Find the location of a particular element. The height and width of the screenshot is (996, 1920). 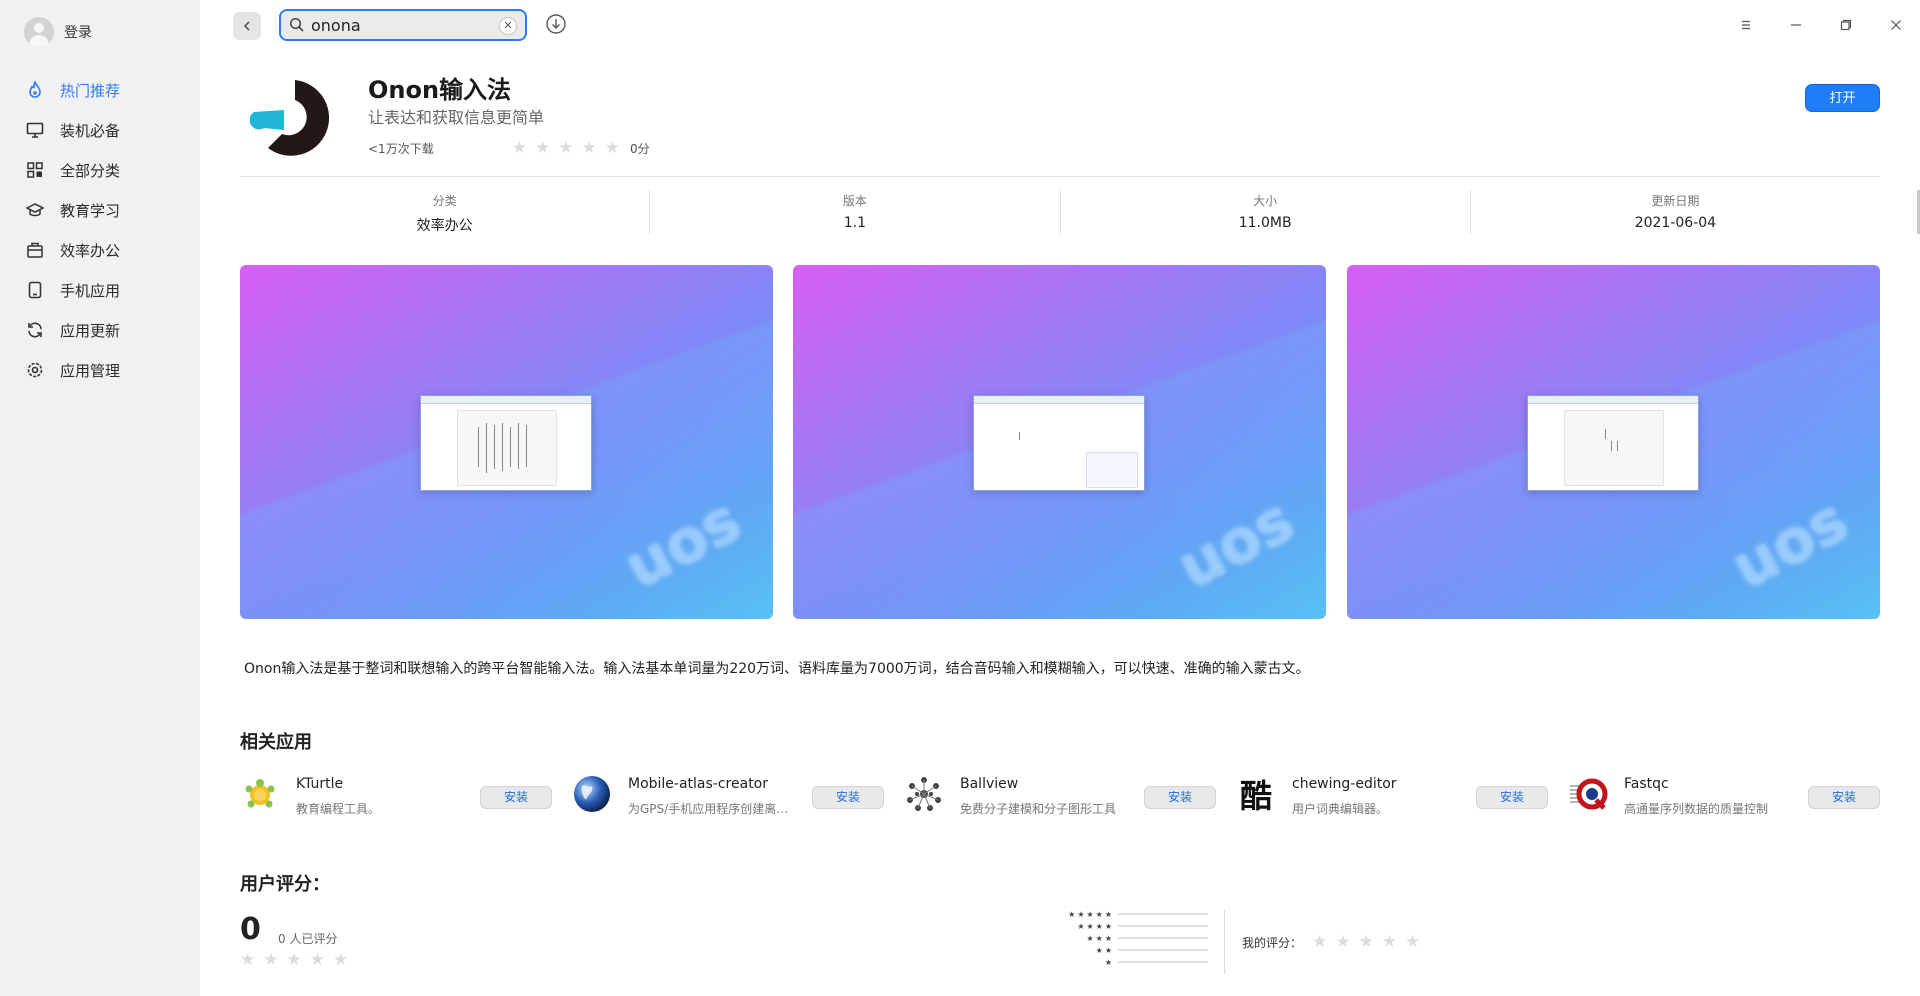

sidebar-item-label: 手机应用 is located at coordinates (90, 290).